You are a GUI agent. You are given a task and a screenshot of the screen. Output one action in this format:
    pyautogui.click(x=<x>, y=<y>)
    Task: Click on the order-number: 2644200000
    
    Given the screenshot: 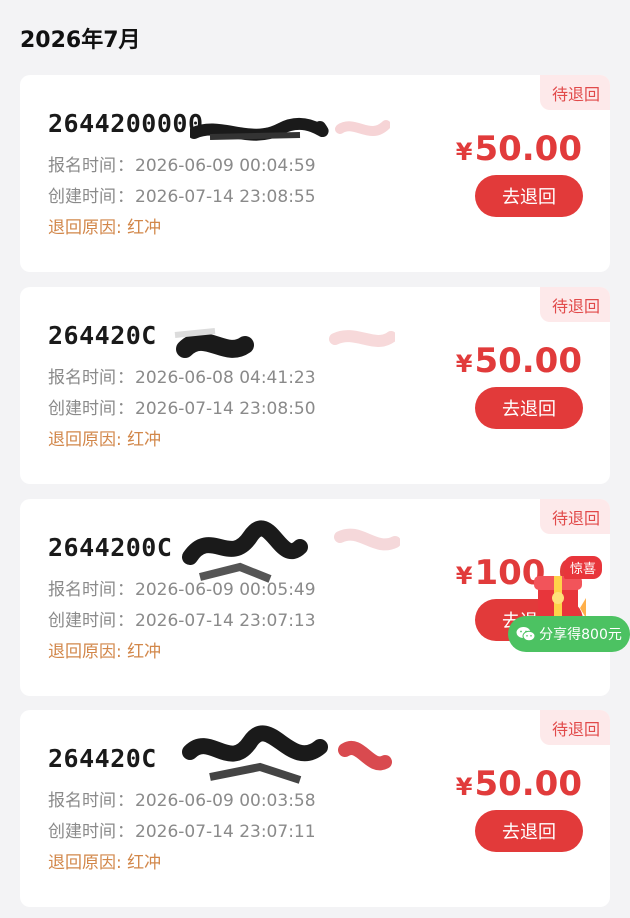 What is the action you would take?
    pyautogui.click(x=126, y=123)
    